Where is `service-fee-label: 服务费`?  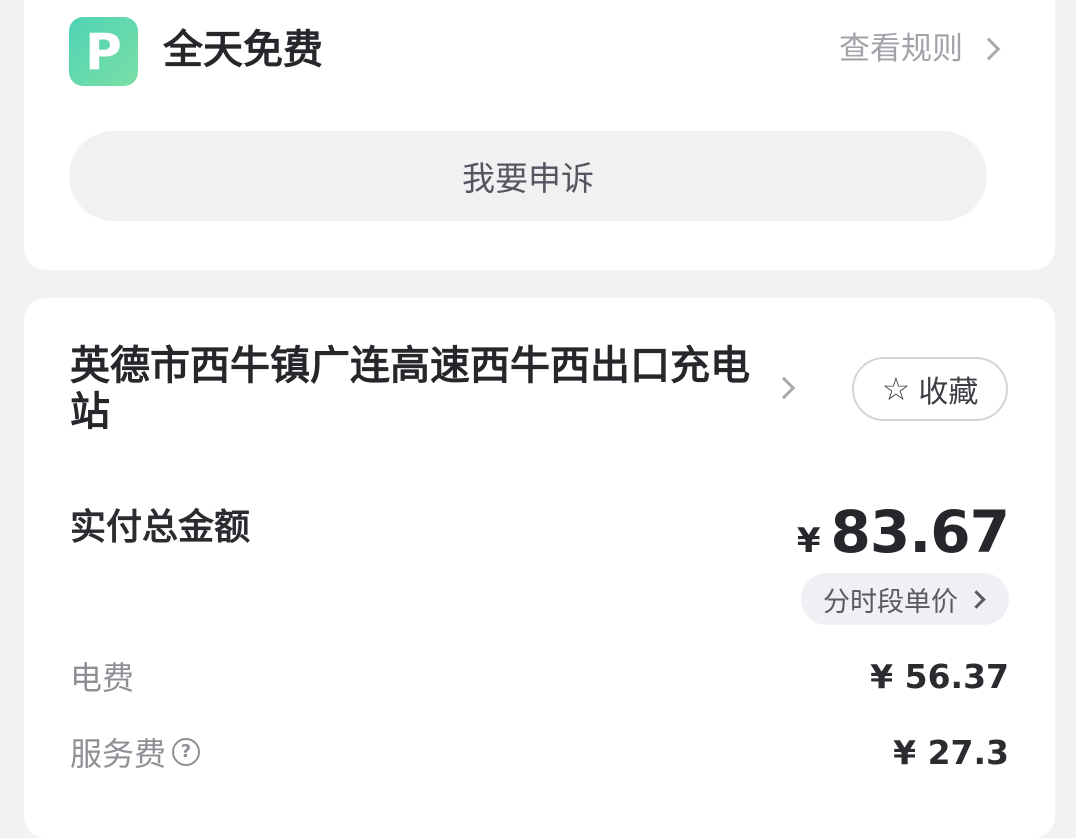 service-fee-label: 服务费 is located at coordinates (118, 754).